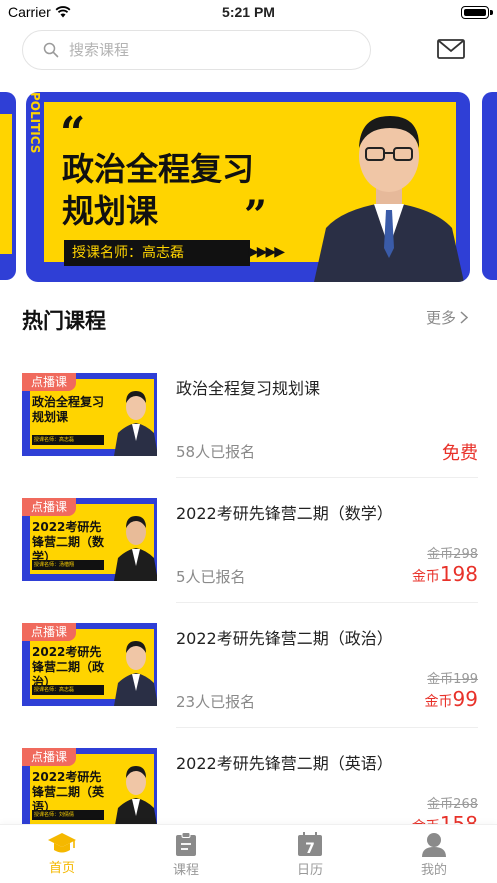 The height and width of the screenshot is (883, 497). I want to click on tab-calendar: 7 日历, so click(310, 854).